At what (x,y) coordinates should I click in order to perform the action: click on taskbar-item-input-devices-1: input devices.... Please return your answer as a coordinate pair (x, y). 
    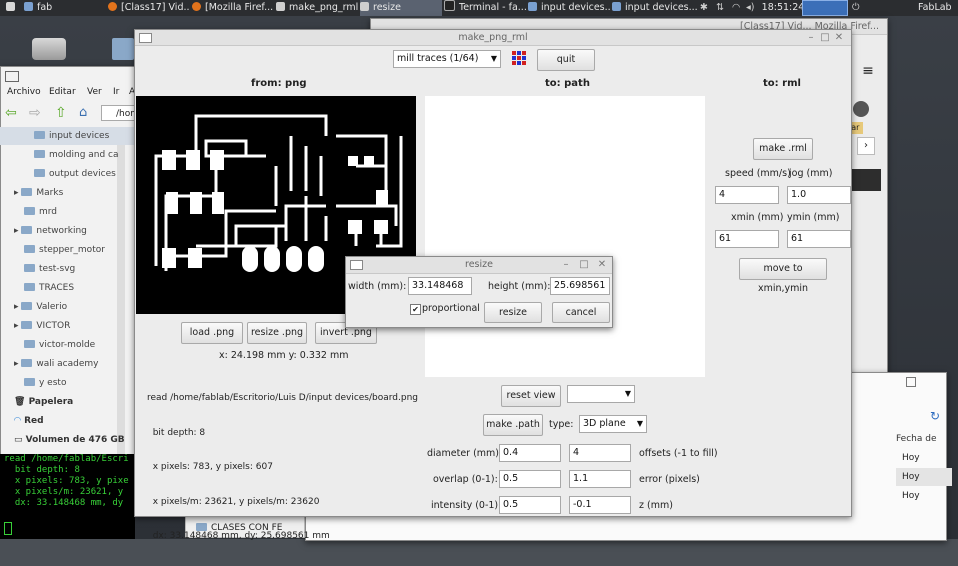
    Looking at the image, I should click on (569, 8).